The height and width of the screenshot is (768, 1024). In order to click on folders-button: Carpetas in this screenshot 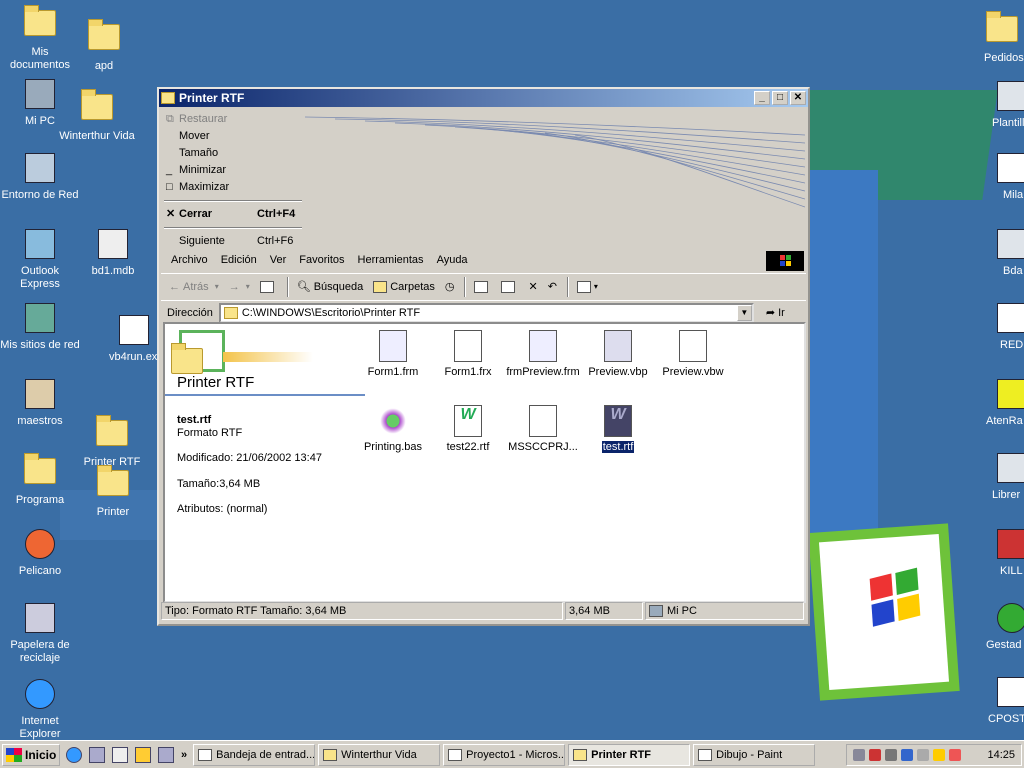, I will do `click(404, 286)`.